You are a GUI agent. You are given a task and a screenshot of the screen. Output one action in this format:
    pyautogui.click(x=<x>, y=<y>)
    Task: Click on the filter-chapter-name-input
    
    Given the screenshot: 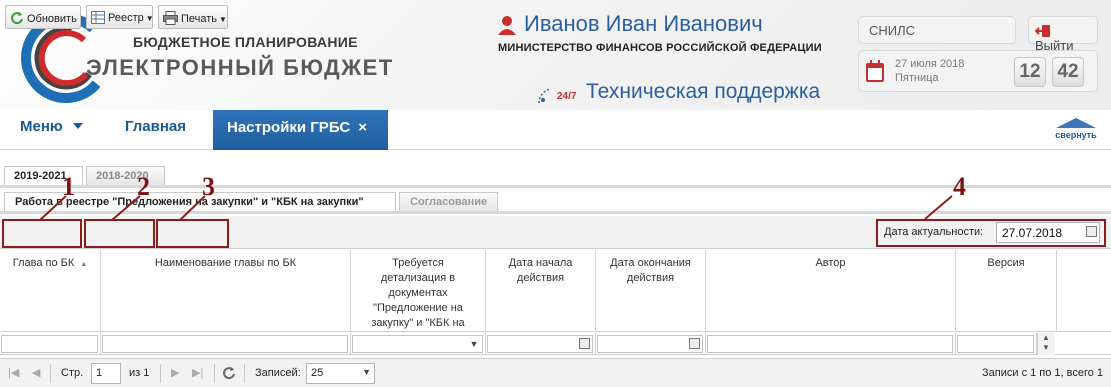 What is the action you would take?
    pyautogui.click(x=225, y=344)
    